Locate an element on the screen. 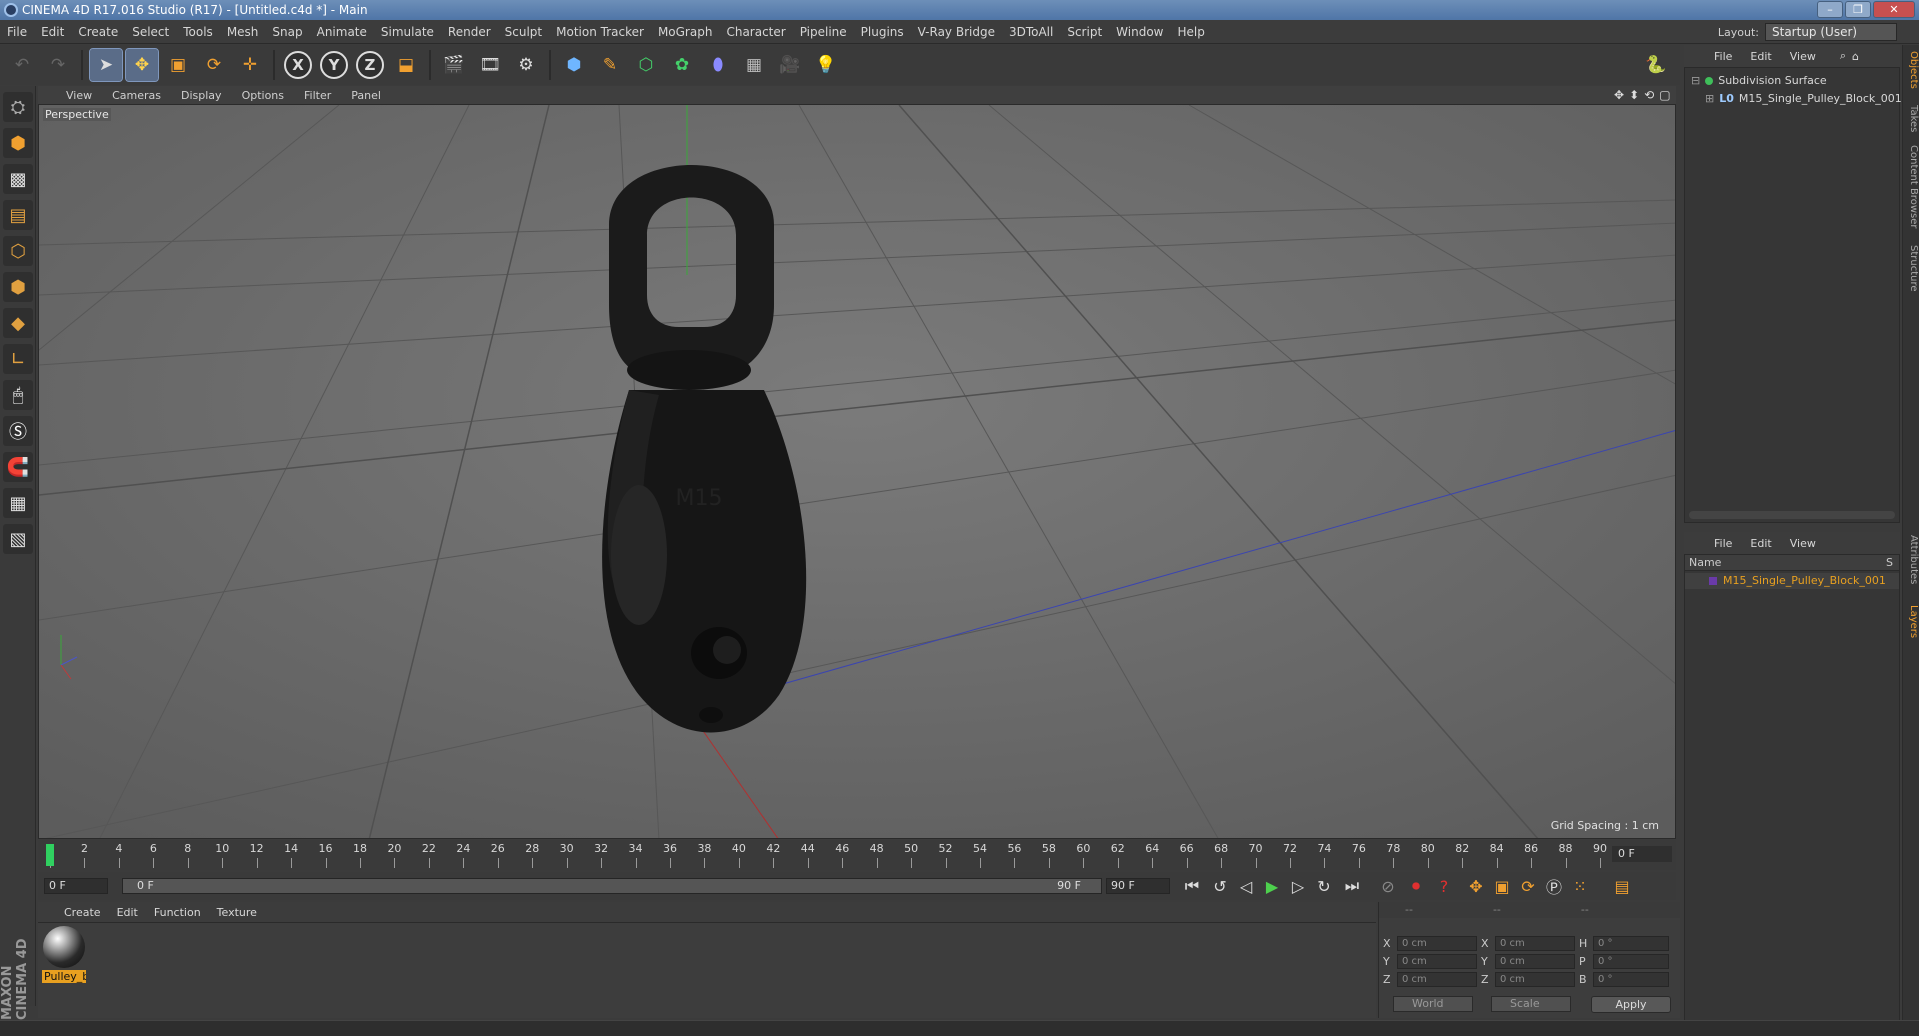  end-frame-field: 90 F is located at coordinates (1138, 886).